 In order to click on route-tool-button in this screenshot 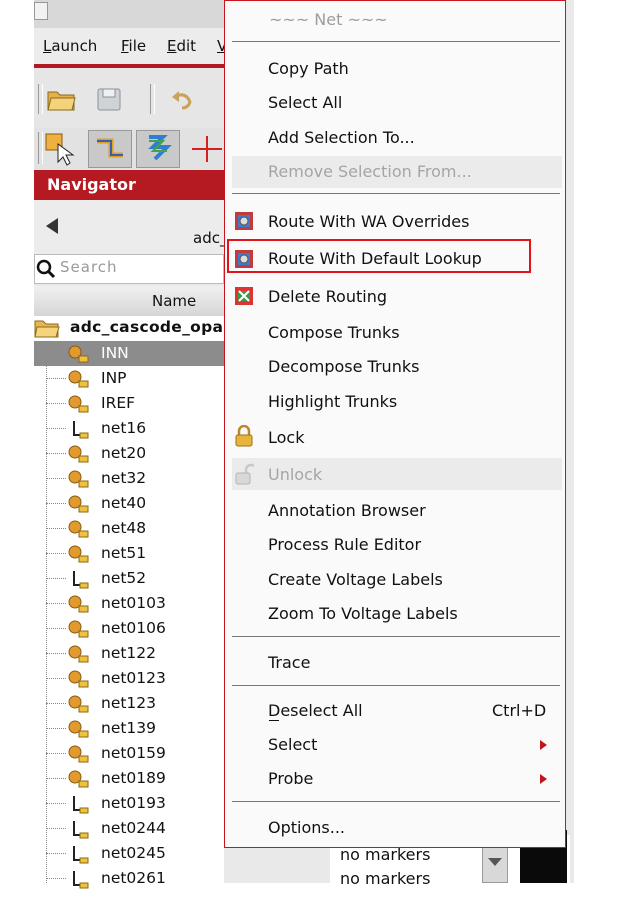, I will do `click(110, 149)`.